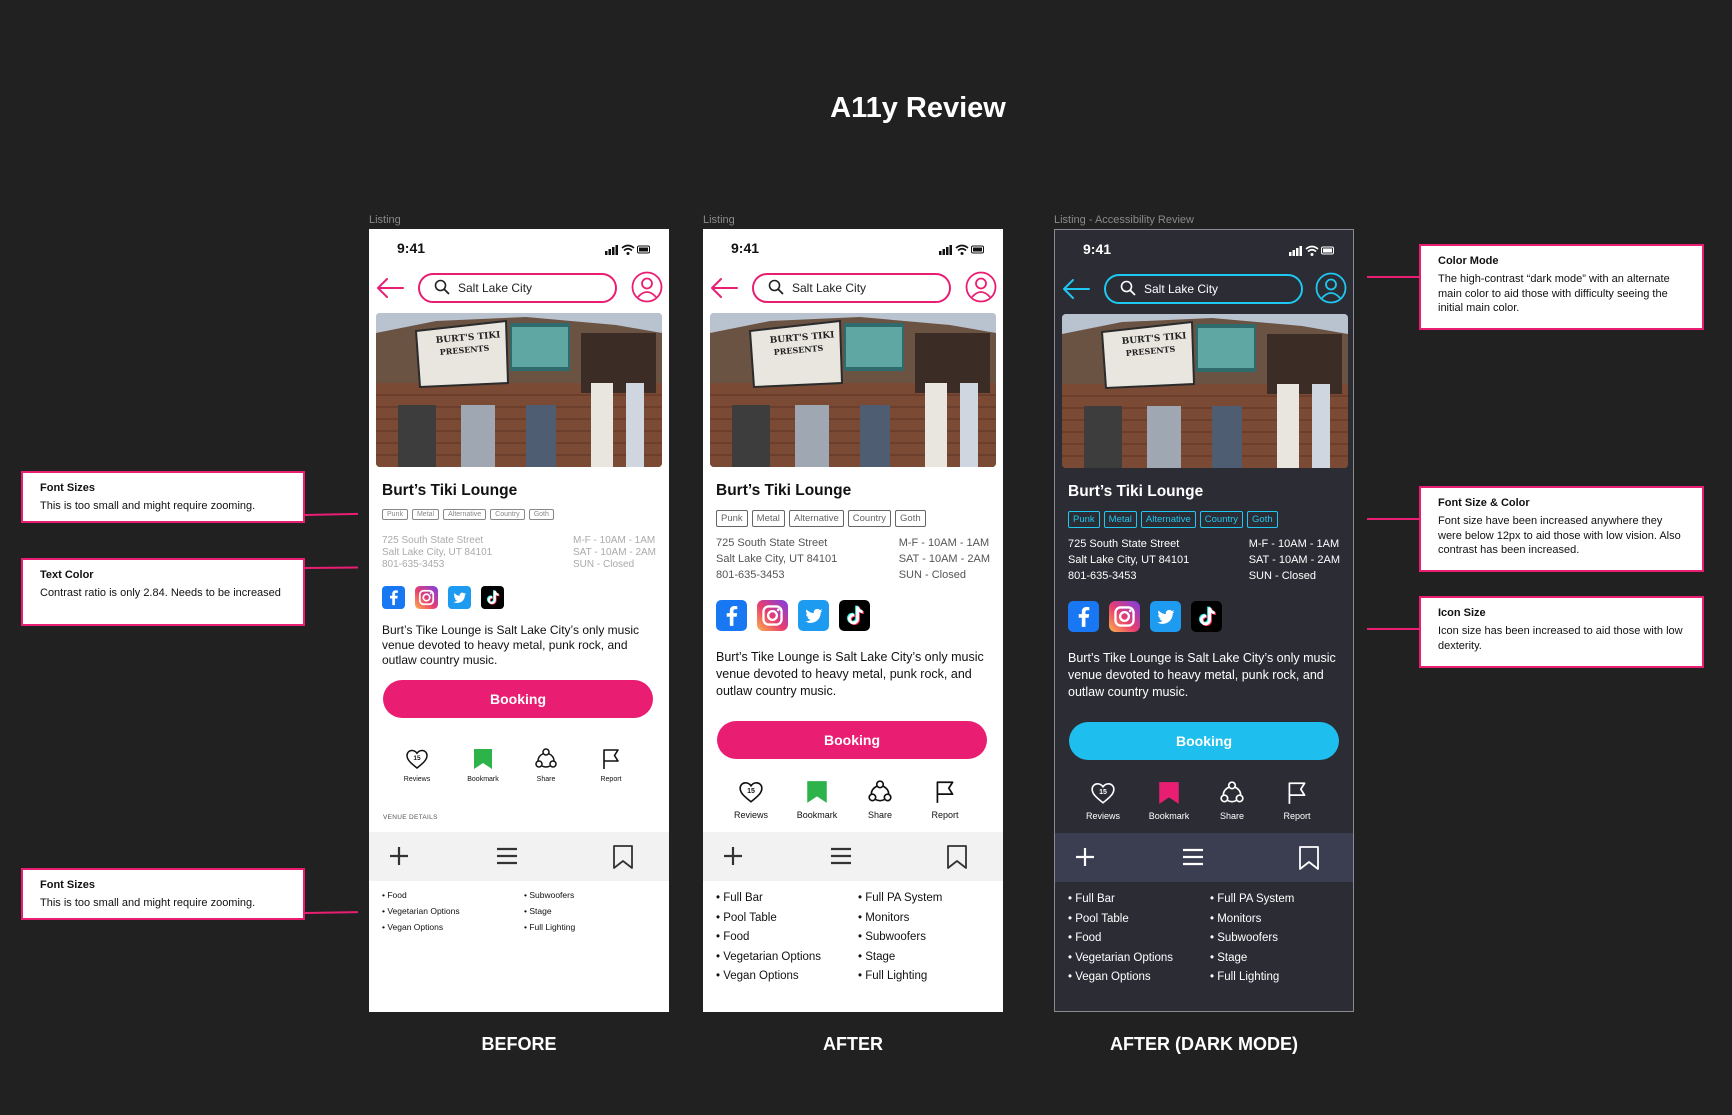 This screenshot has width=1732, height=1115. What do you see at coordinates (1282, 575) in the screenshot?
I see `hours-line: SUN - Closed` at bounding box center [1282, 575].